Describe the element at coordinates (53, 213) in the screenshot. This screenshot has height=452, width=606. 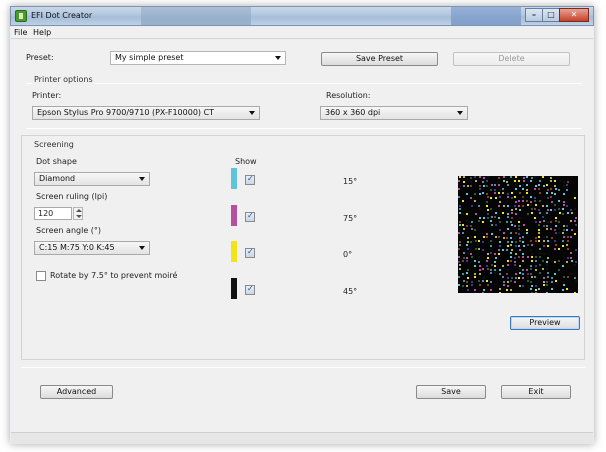
I see `screen-ruling-input: 120` at that location.